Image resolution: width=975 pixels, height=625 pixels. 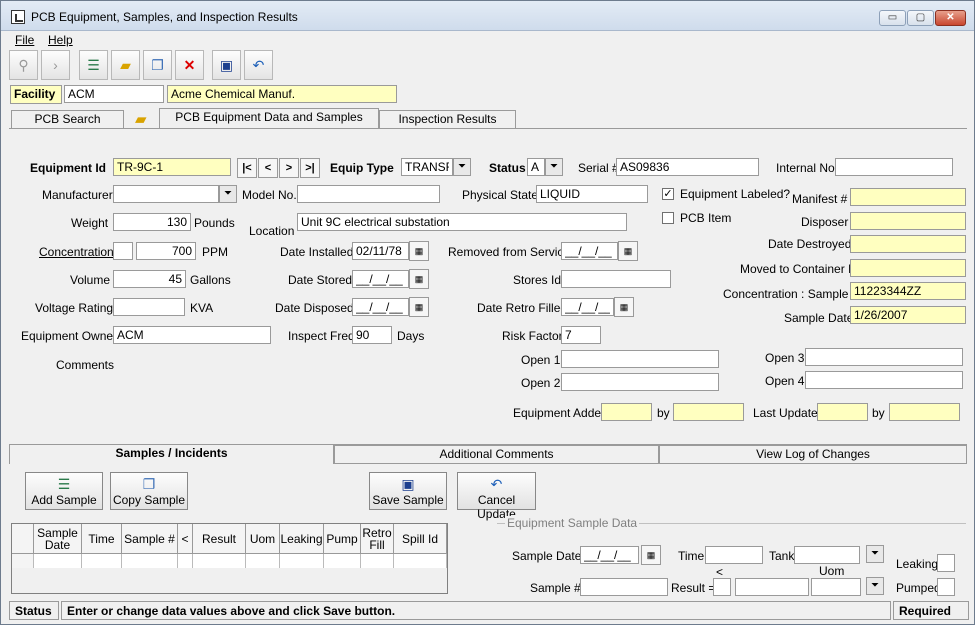 I want to click on next-record-button: >, so click(x=289, y=168).